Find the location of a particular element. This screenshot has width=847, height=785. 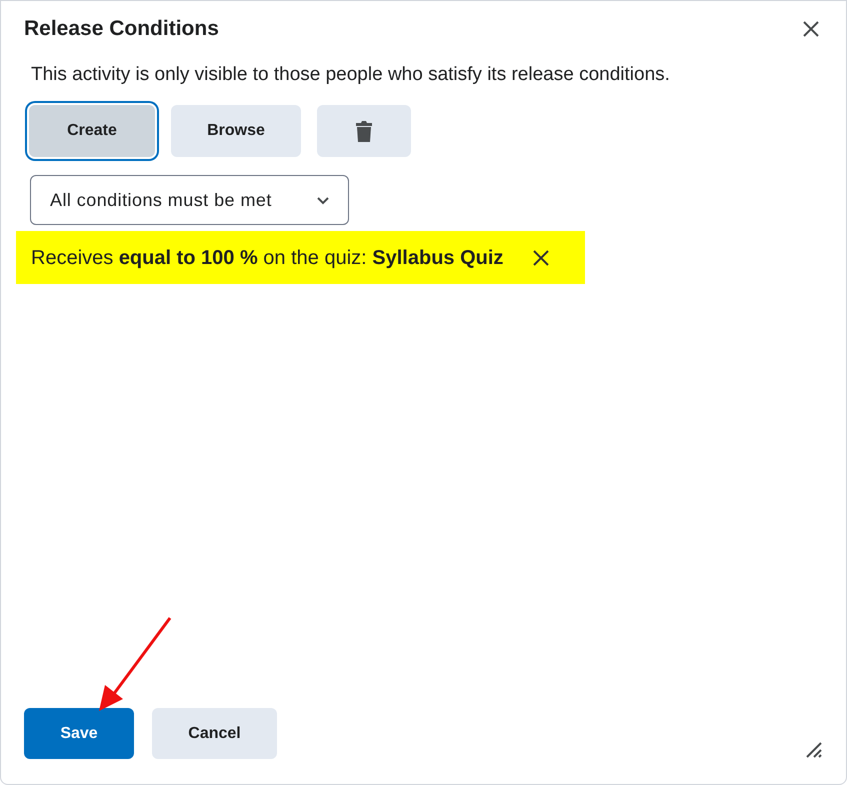

condition-mode-dropdown: All conditions must be met is located at coordinates (189, 200).